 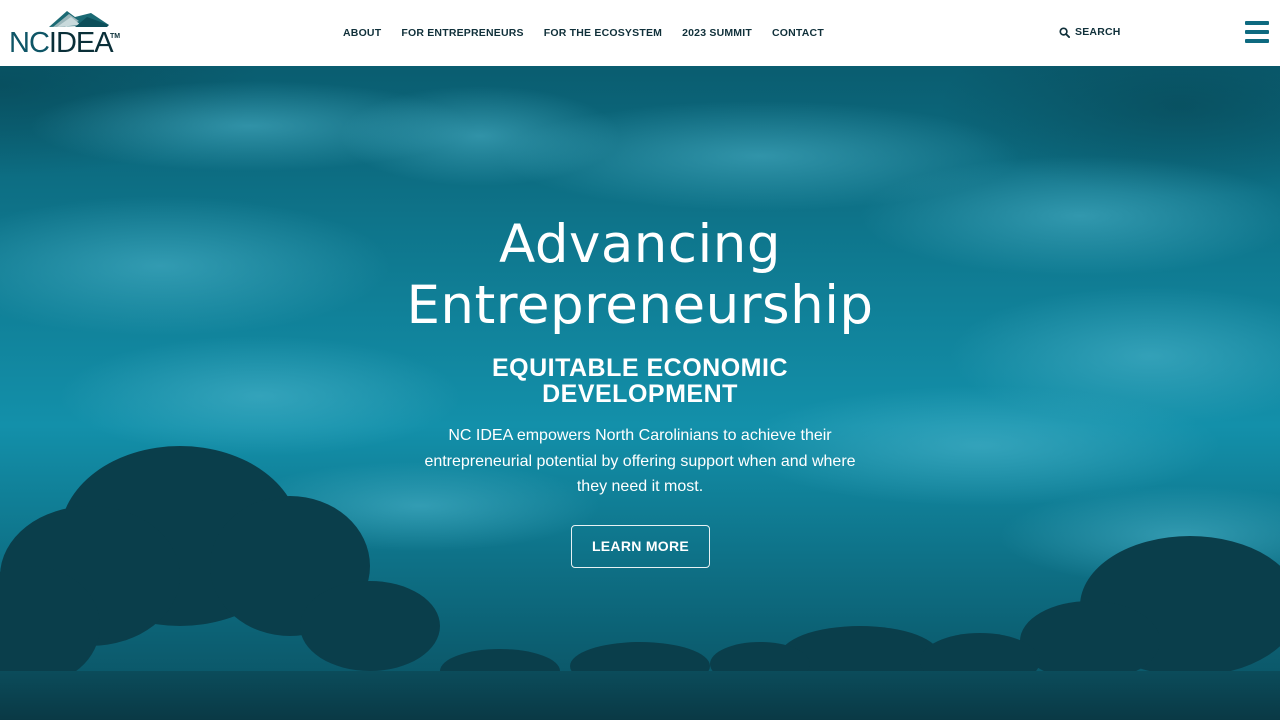 What do you see at coordinates (362, 33) in the screenshot?
I see `nav-item-about: ABOUT` at bounding box center [362, 33].